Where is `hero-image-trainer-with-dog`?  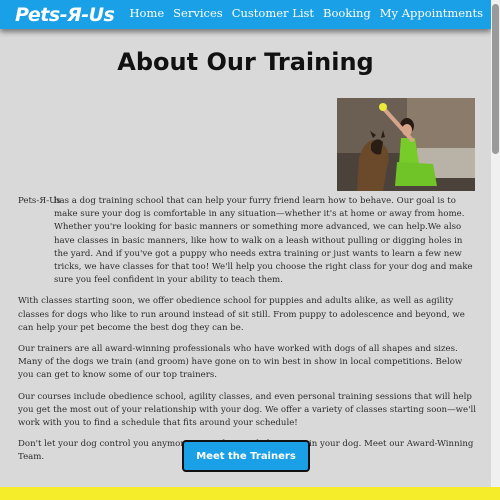
hero-image-trainer-with-dog is located at coordinates (406, 144).